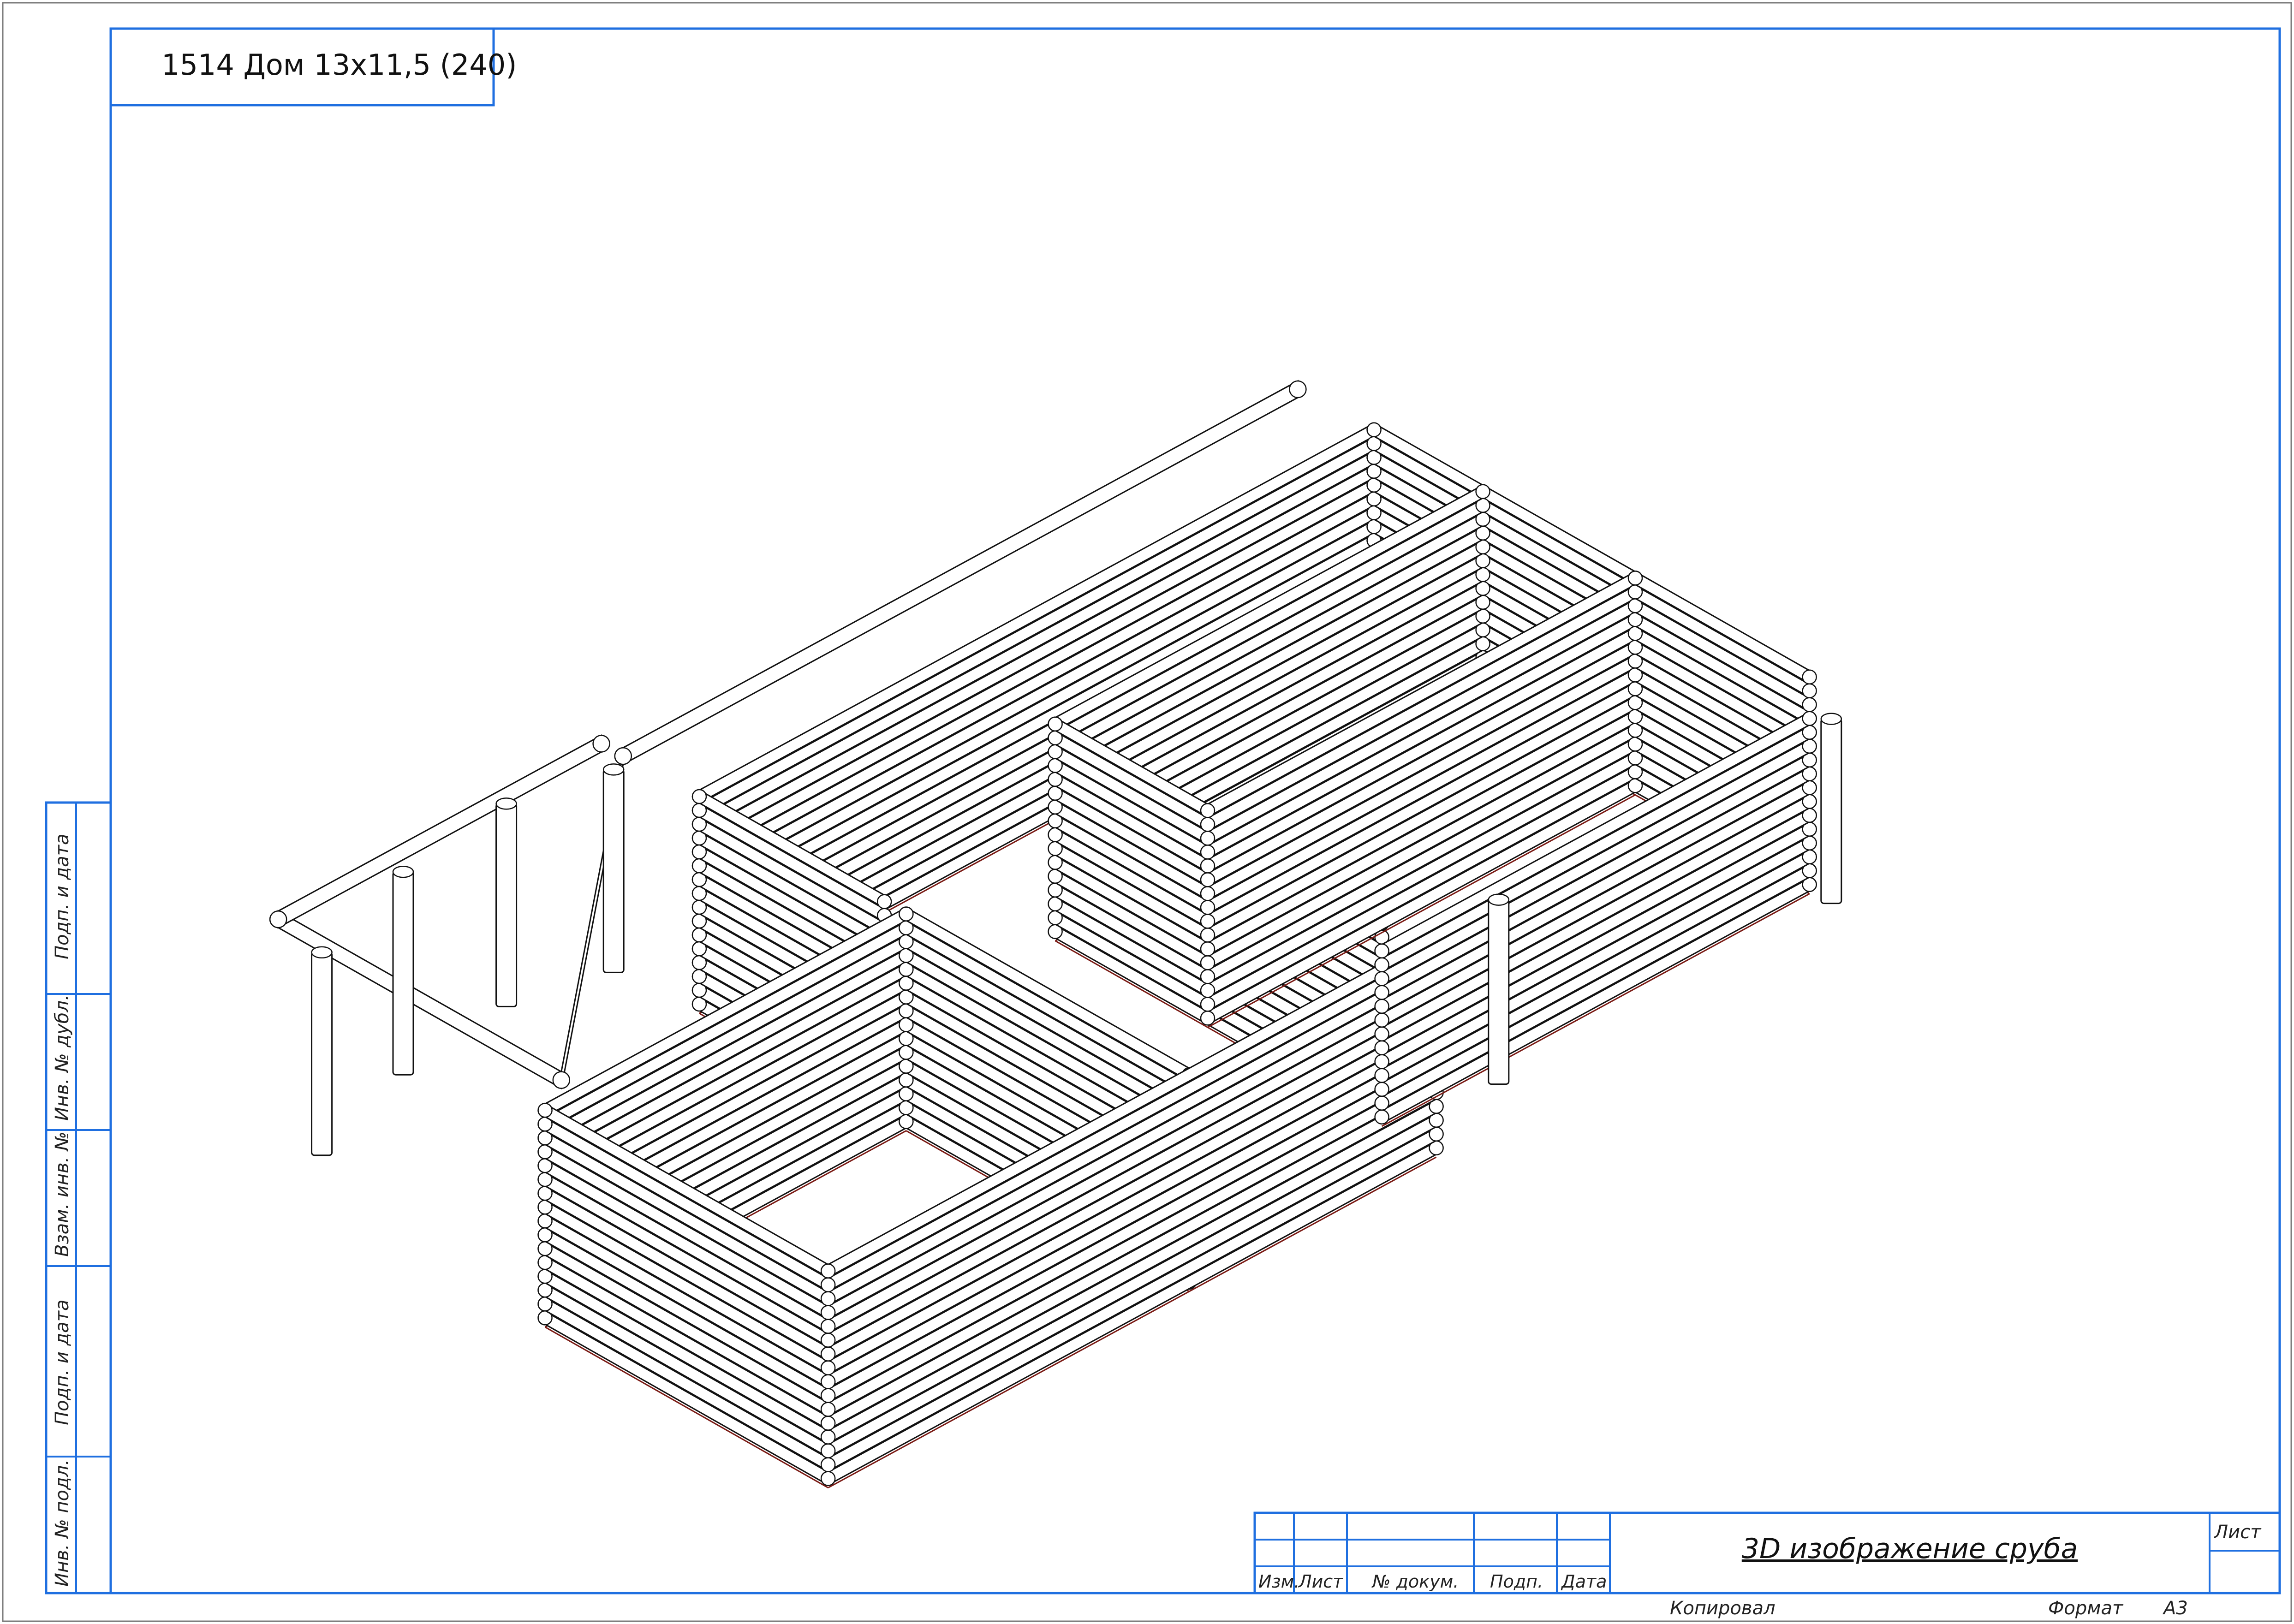 Image resolution: width=2294 pixels, height=1624 pixels. What do you see at coordinates (403, 871) in the screenshot?
I see `veranda-post-2-cap` at bounding box center [403, 871].